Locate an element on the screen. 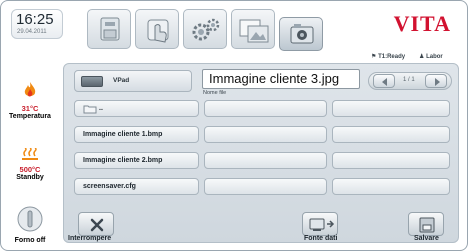  photo-gallery-icon is located at coordinates (254, 31).